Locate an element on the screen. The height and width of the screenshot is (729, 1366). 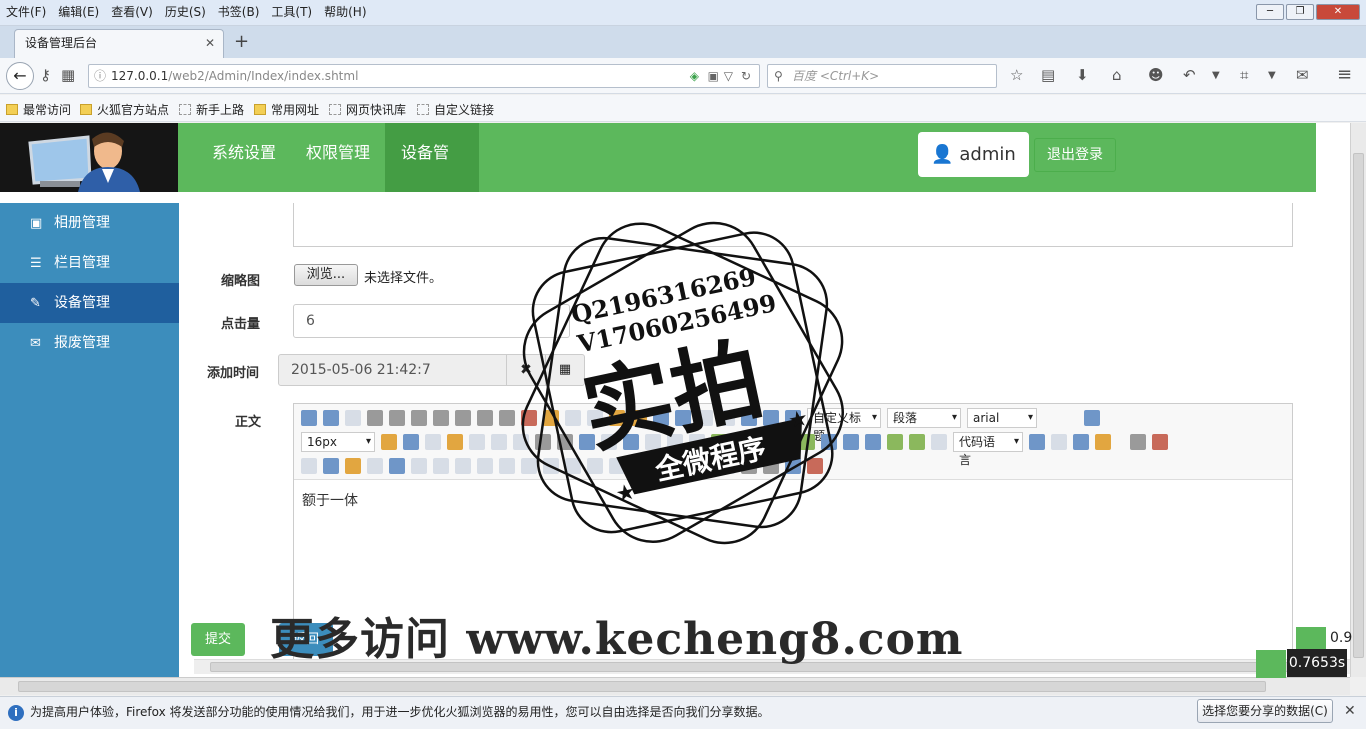
chat-icon: ☻ is located at coordinates (1156, 75).